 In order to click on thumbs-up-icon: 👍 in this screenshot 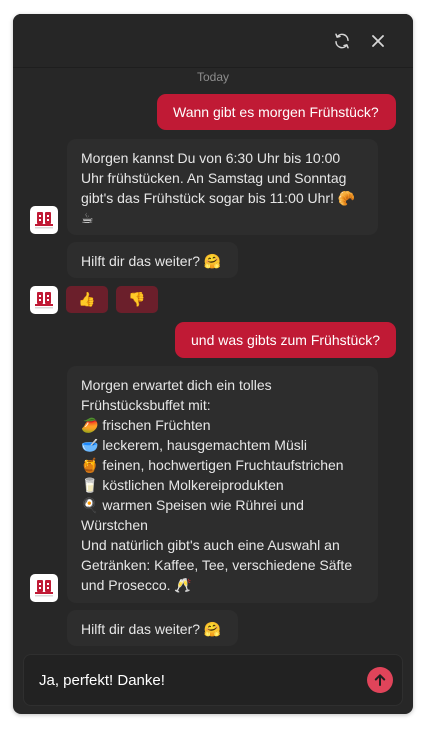, I will do `click(87, 299)`.